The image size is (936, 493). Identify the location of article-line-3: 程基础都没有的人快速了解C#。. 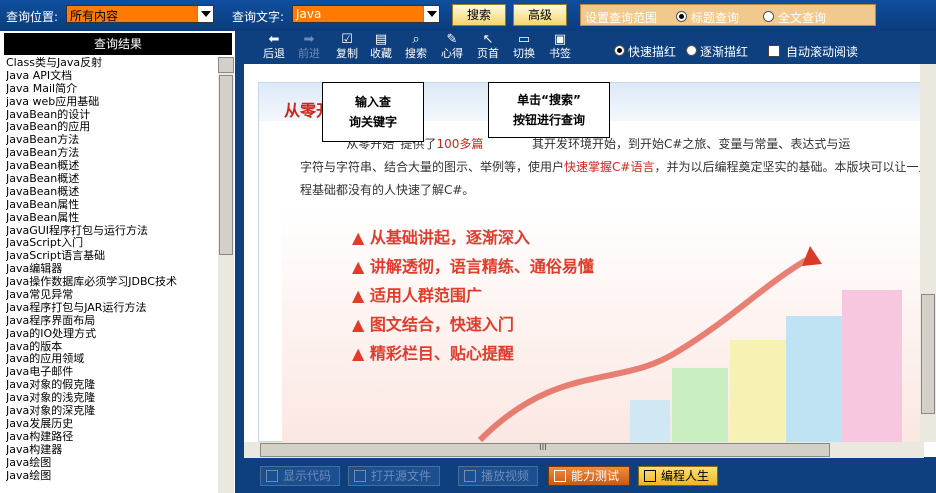
(387, 190).